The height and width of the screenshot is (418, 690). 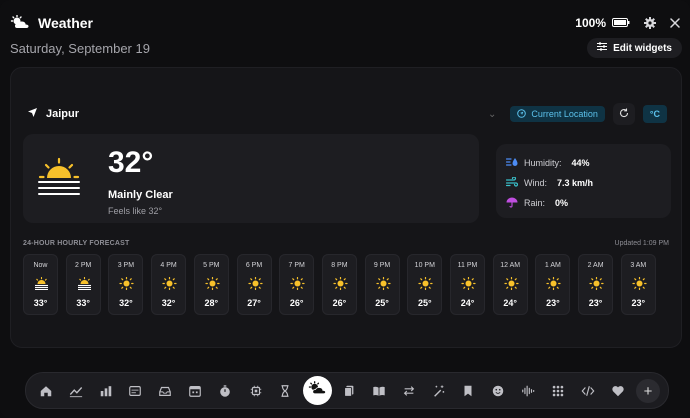 I want to click on rain-row: Rain: 0%, so click(x=588, y=203).